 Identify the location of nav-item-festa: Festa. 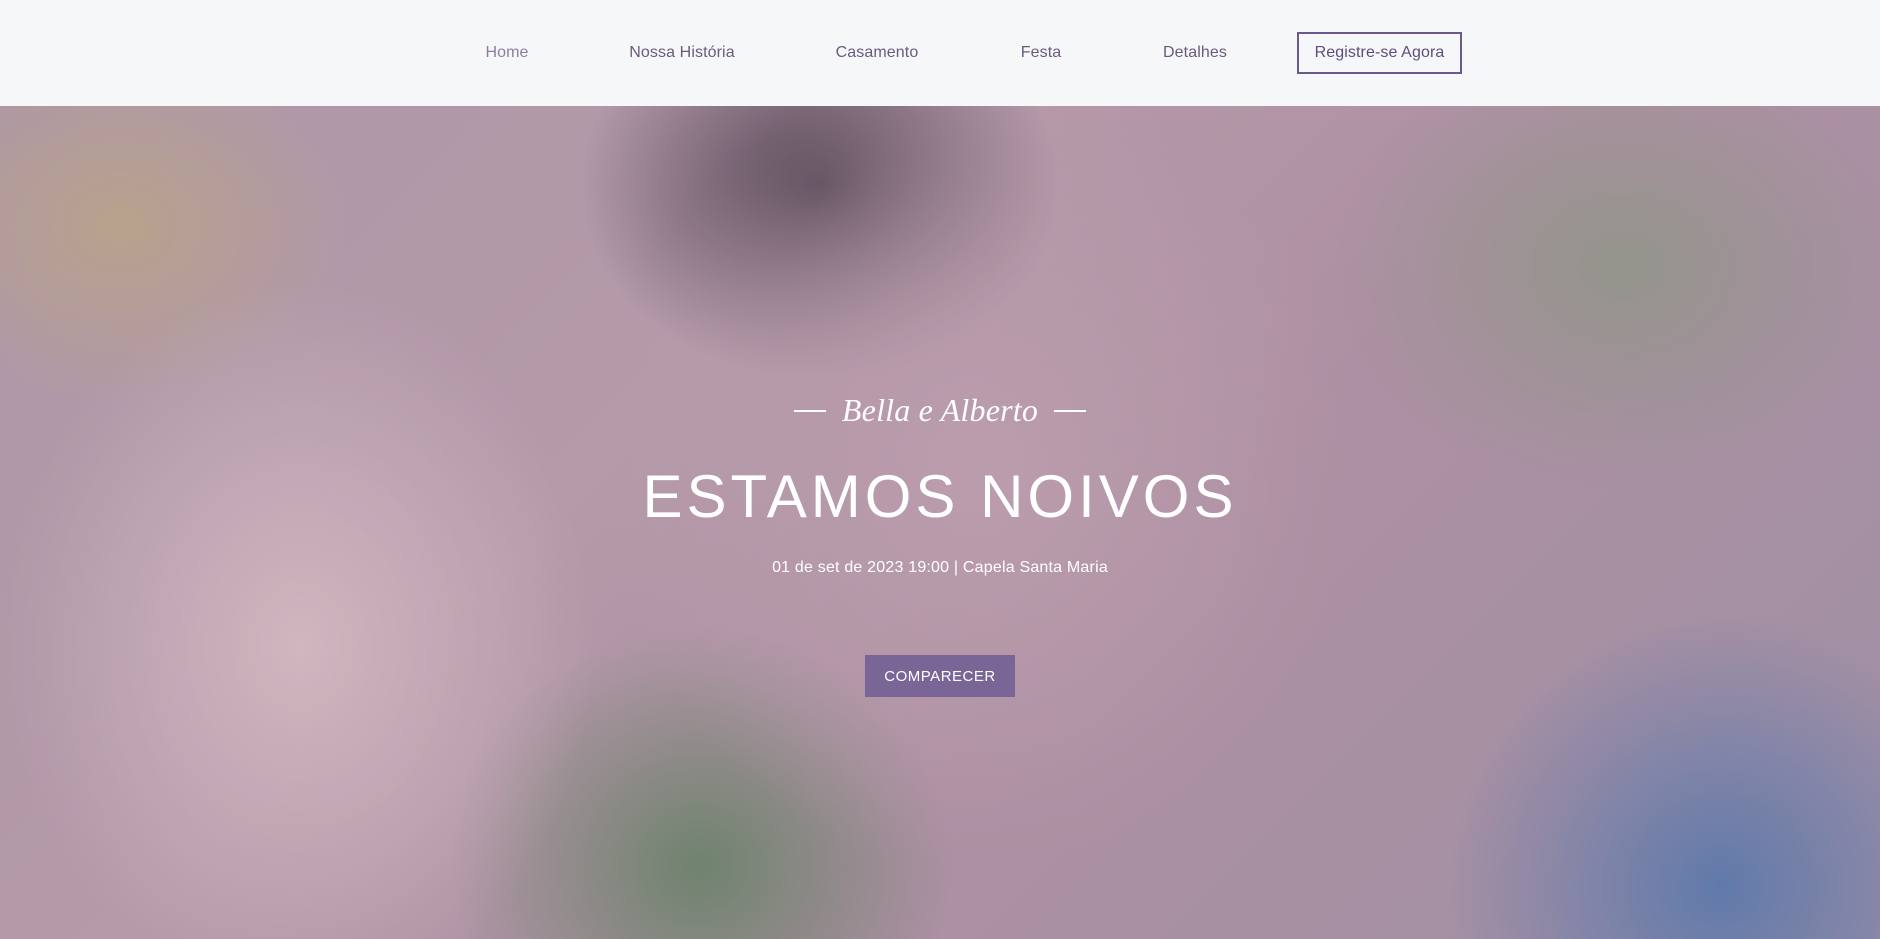
(1041, 53).